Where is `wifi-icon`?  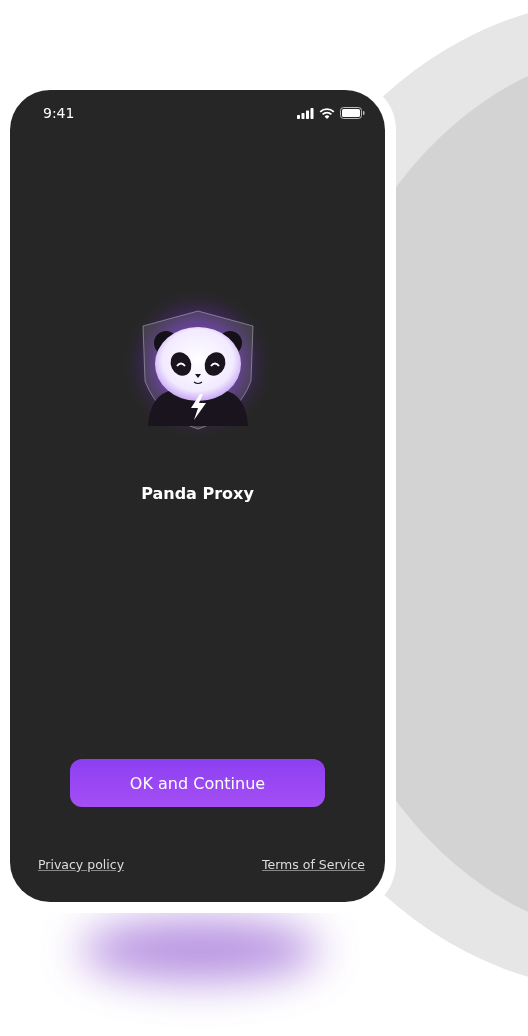
wifi-icon is located at coordinates (327, 113).